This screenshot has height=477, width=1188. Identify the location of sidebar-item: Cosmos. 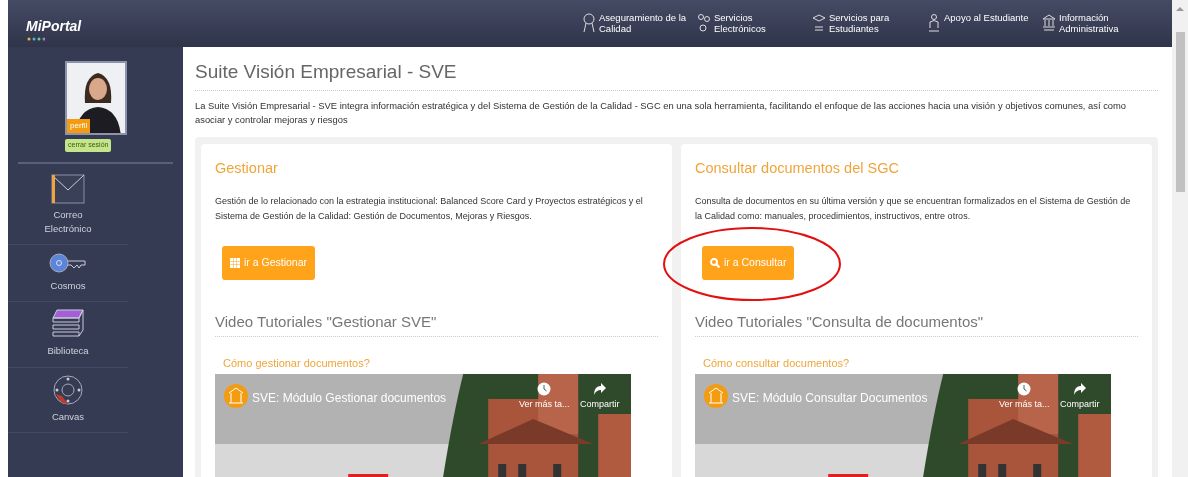
(68, 274).